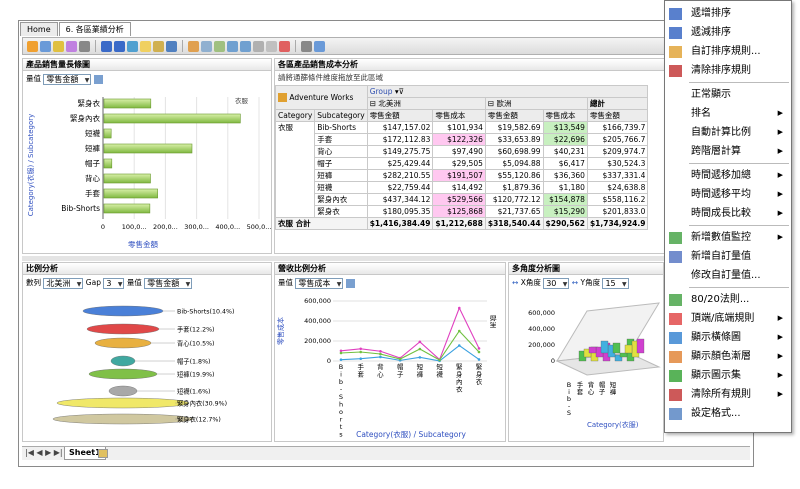 This screenshot has width=800, height=489. I want to click on menu-item: 遞減排序, so click(728, 32).